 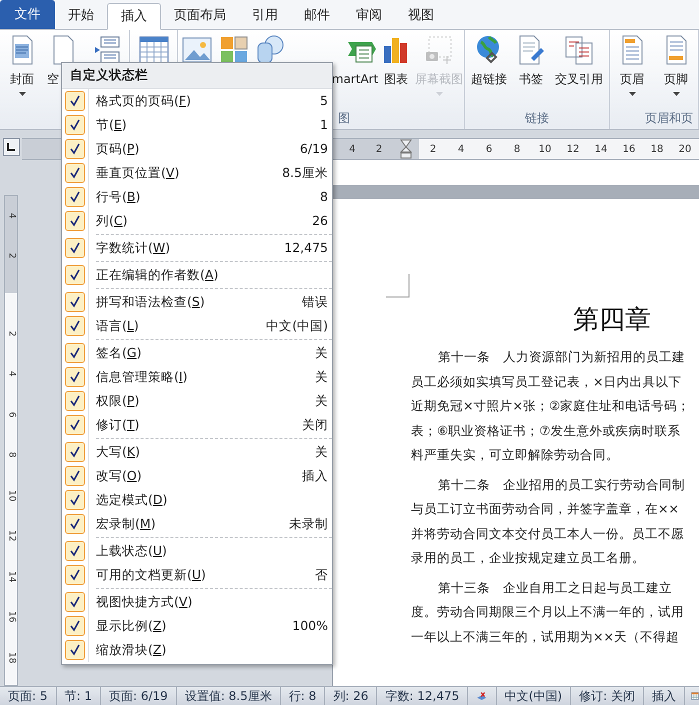 What do you see at coordinates (421, 15) in the screenshot?
I see `ribbon-tab: 视图` at bounding box center [421, 15].